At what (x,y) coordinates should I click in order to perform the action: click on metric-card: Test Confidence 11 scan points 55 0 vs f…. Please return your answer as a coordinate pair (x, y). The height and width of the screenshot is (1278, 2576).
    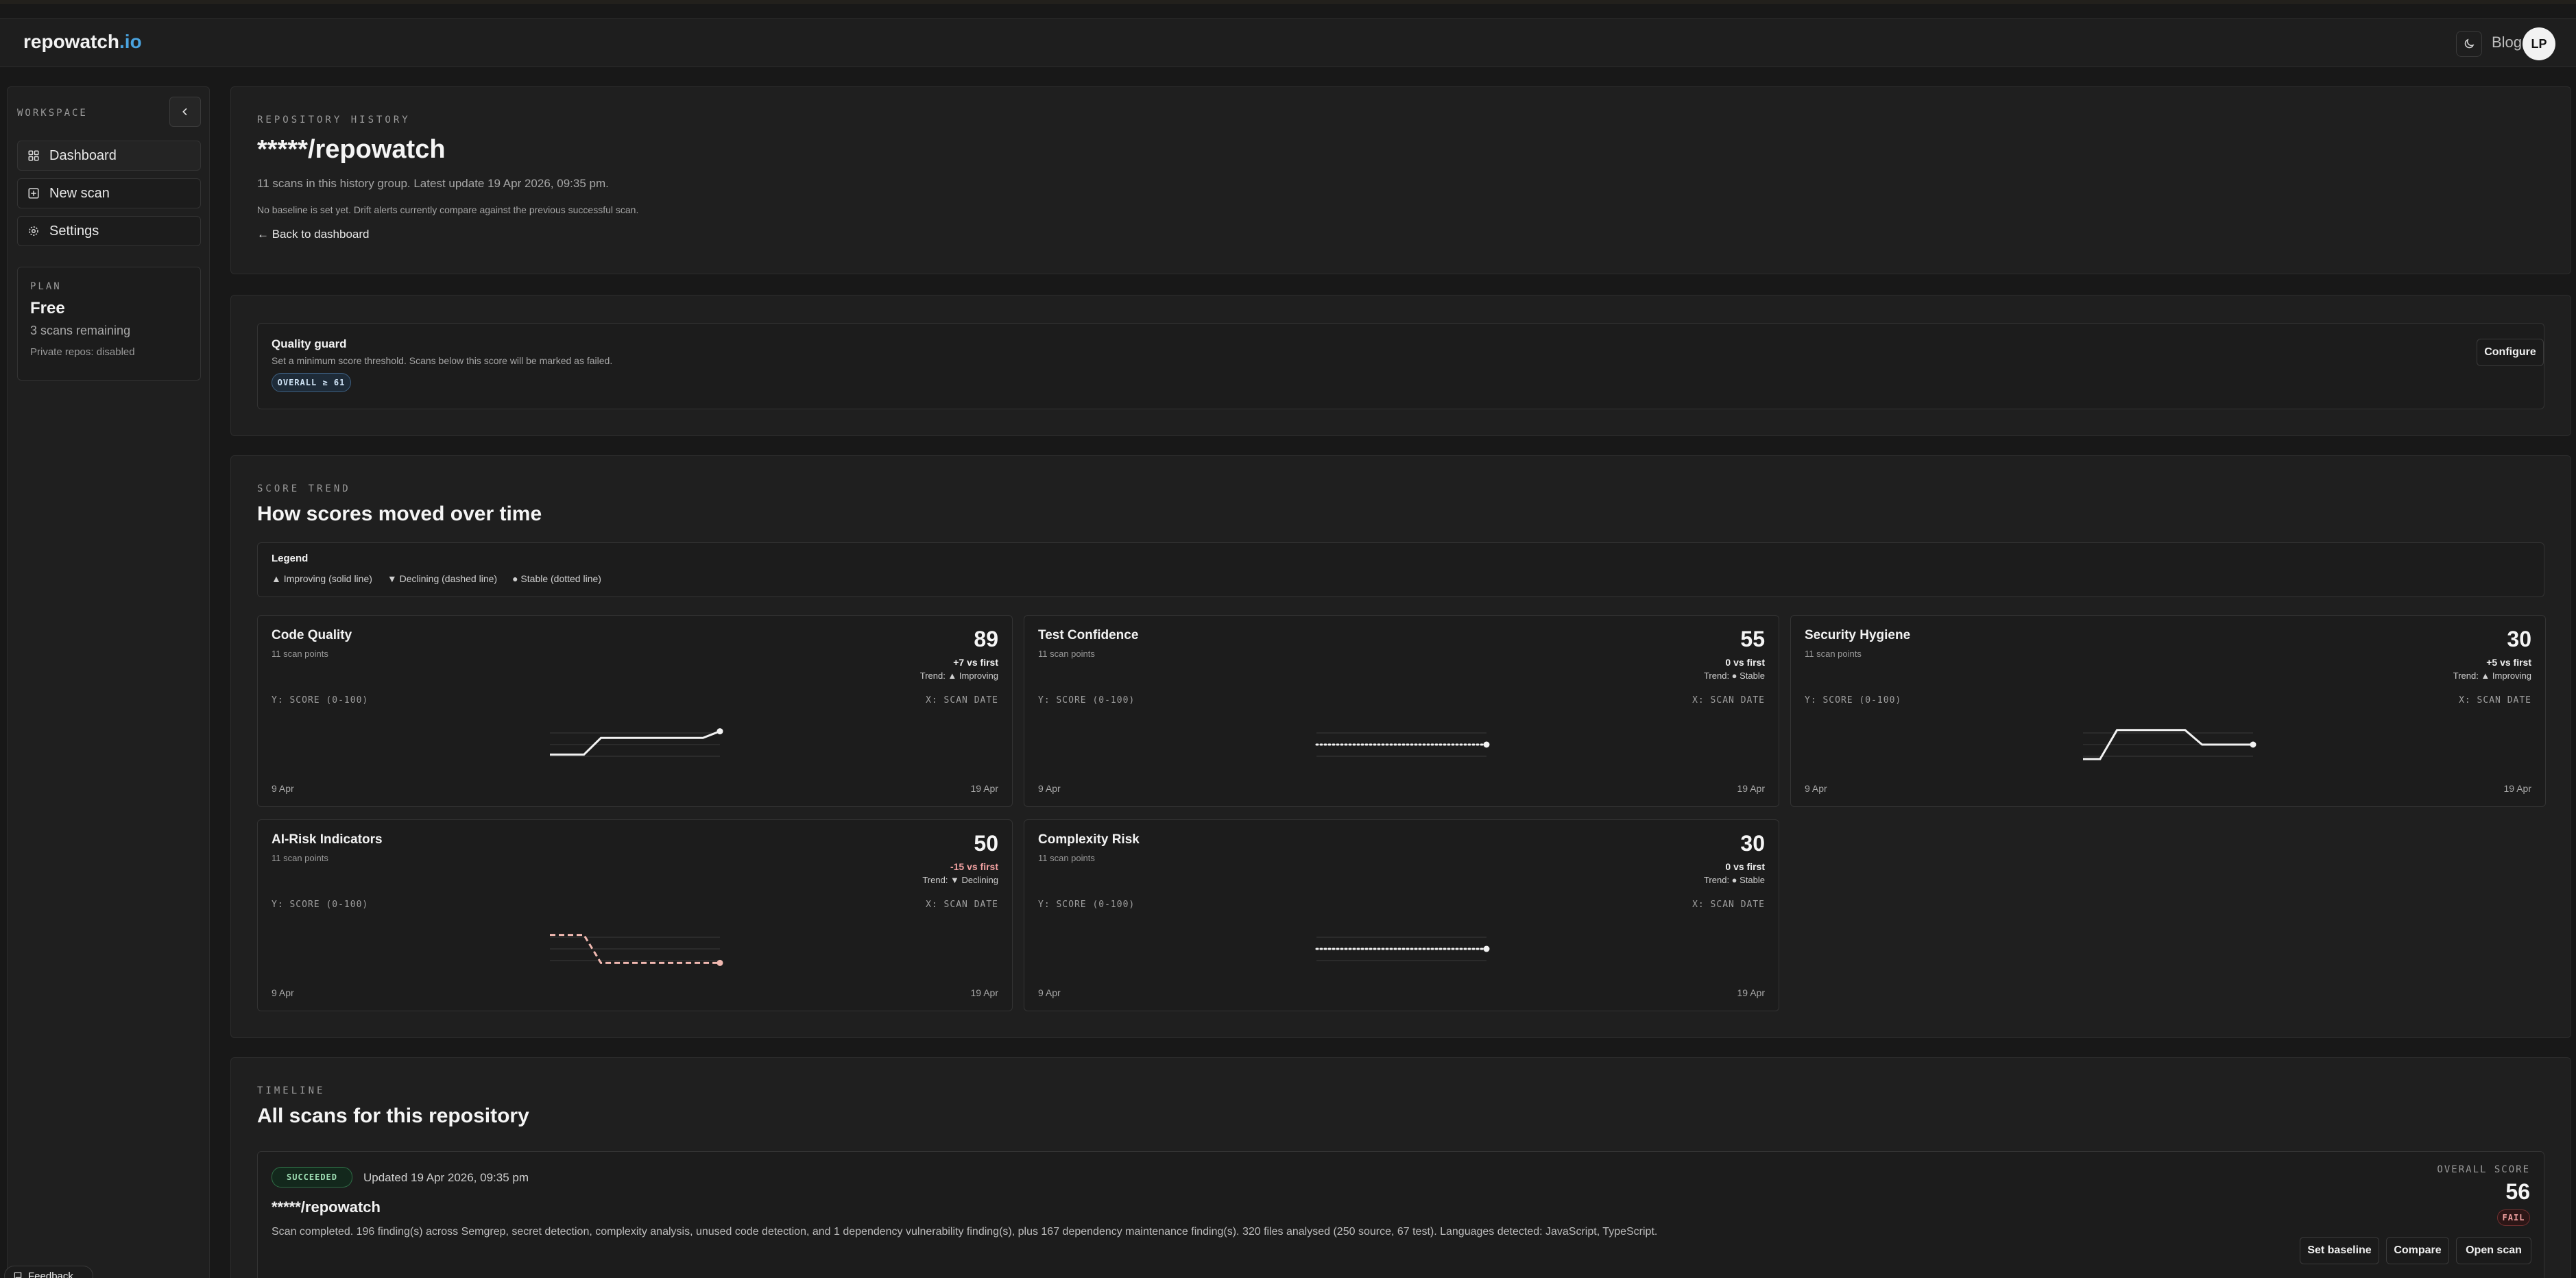
    Looking at the image, I should click on (1402, 711).